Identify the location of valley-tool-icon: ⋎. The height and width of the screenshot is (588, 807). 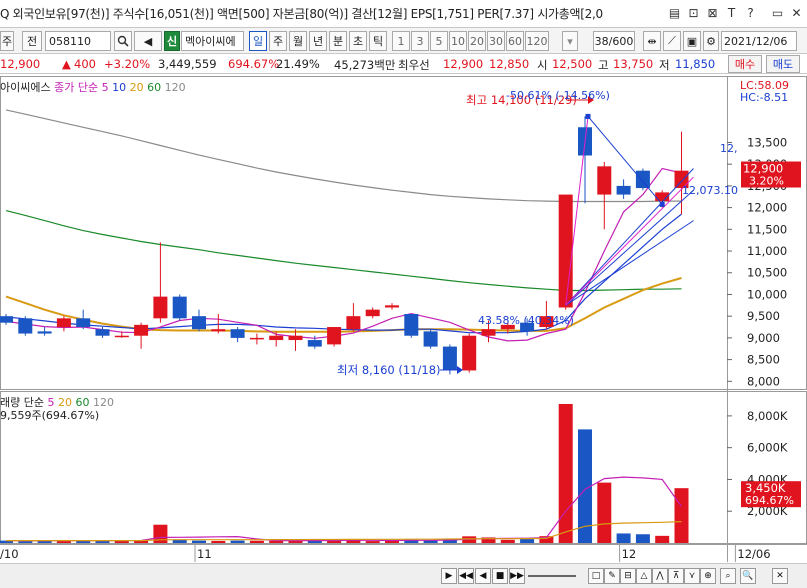
(692, 576).